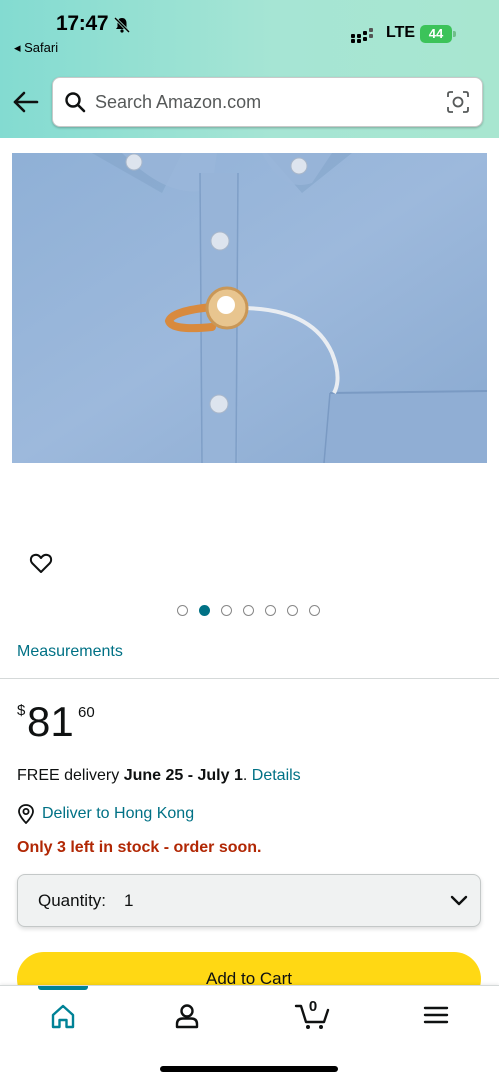 The image size is (499, 1080). What do you see at coordinates (72, 900) in the screenshot?
I see `quantity-label: Quantity:` at bounding box center [72, 900].